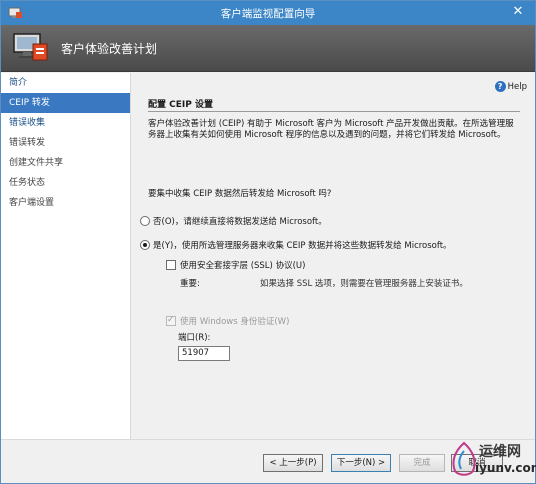 This screenshot has width=536, height=484. I want to click on watermark-url: iyunv.com, so click(505, 468).